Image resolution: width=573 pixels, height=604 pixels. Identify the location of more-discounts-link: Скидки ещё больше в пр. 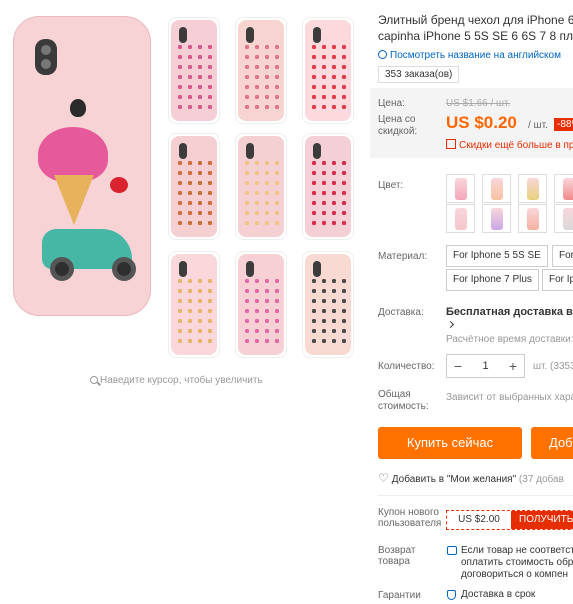
(509, 145).